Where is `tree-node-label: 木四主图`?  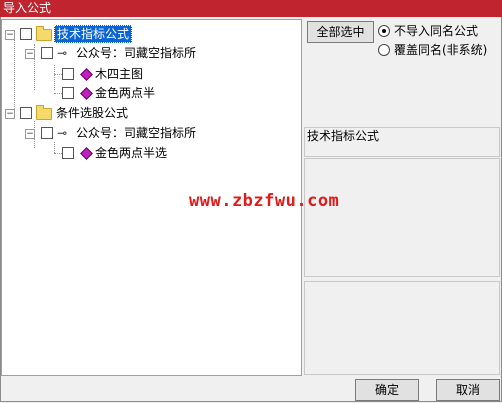
tree-node-label: 木四主图 is located at coordinates (119, 74).